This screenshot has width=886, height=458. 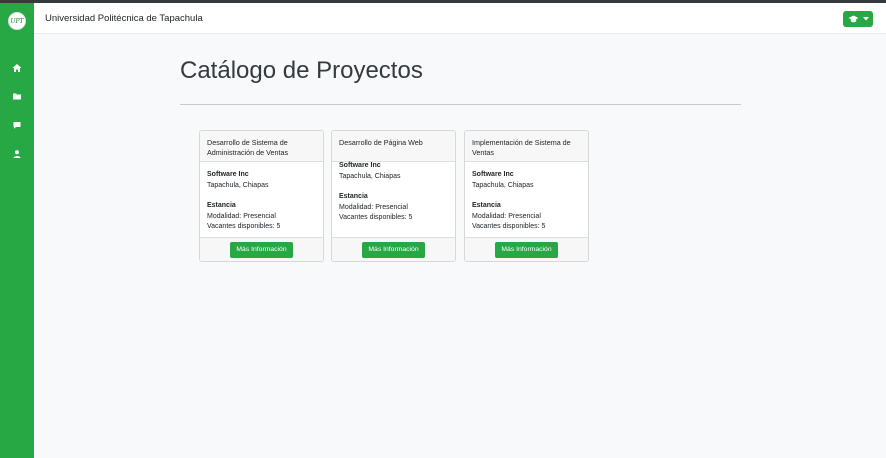 I want to click on home-icon, so click(x=17, y=68).